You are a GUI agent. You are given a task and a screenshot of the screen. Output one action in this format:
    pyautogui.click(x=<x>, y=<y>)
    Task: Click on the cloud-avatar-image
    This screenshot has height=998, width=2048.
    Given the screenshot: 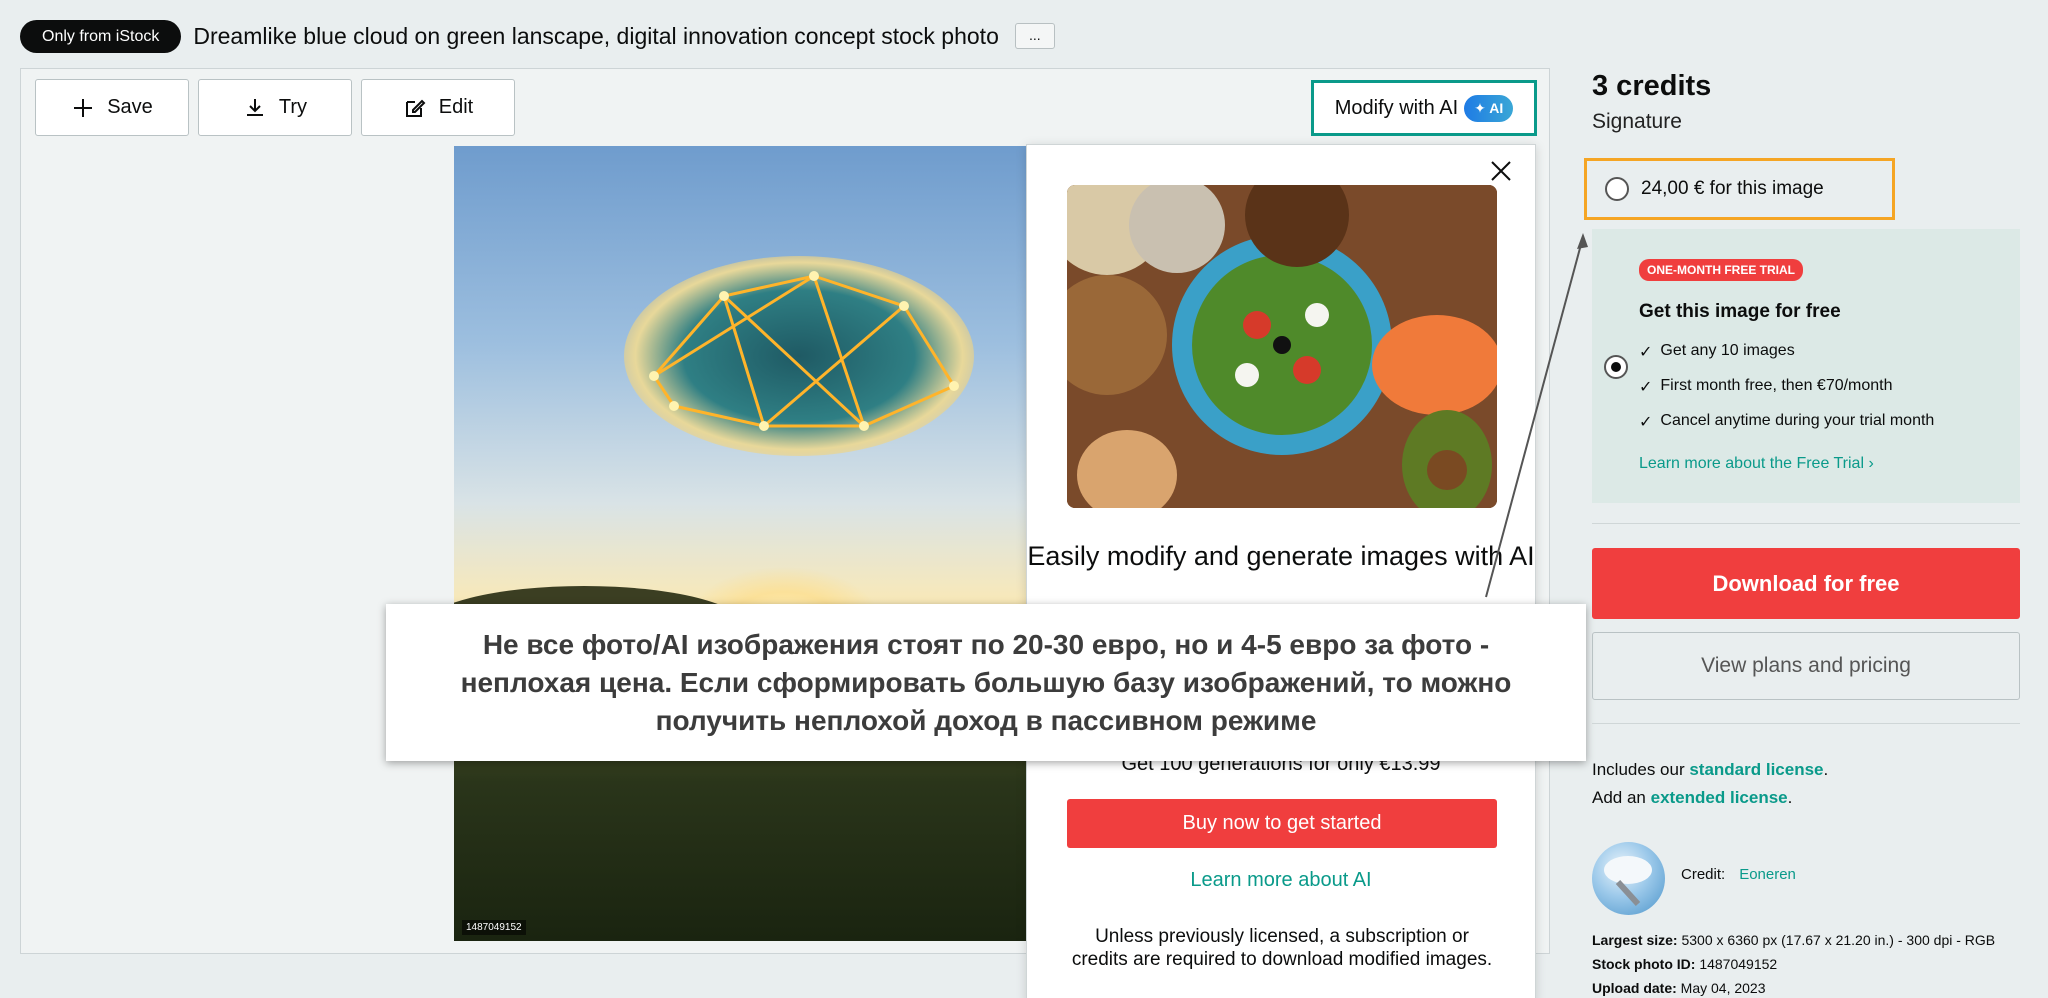 What is the action you would take?
    pyautogui.click(x=1628, y=881)
    